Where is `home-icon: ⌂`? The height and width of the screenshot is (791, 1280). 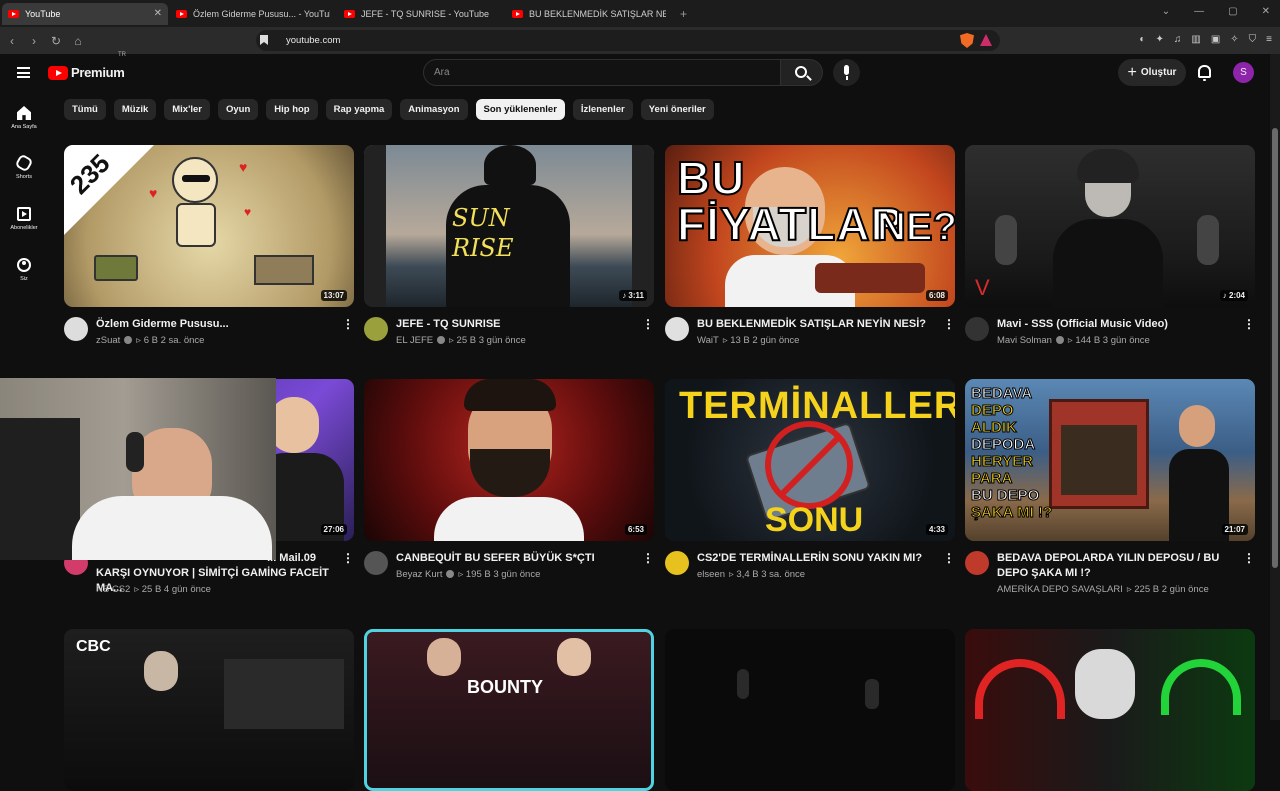
home-icon: ⌂ is located at coordinates (78, 41).